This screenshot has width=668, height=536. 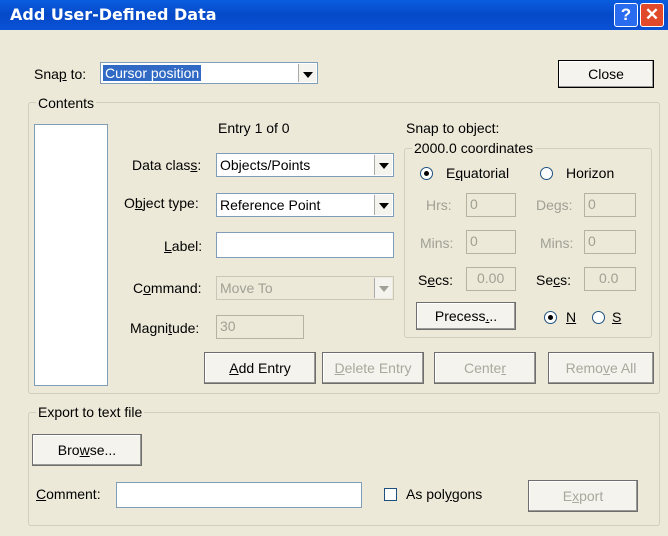 What do you see at coordinates (66, 103) in the screenshot?
I see `contents-group-label: Contents` at bounding box center [66, 103].